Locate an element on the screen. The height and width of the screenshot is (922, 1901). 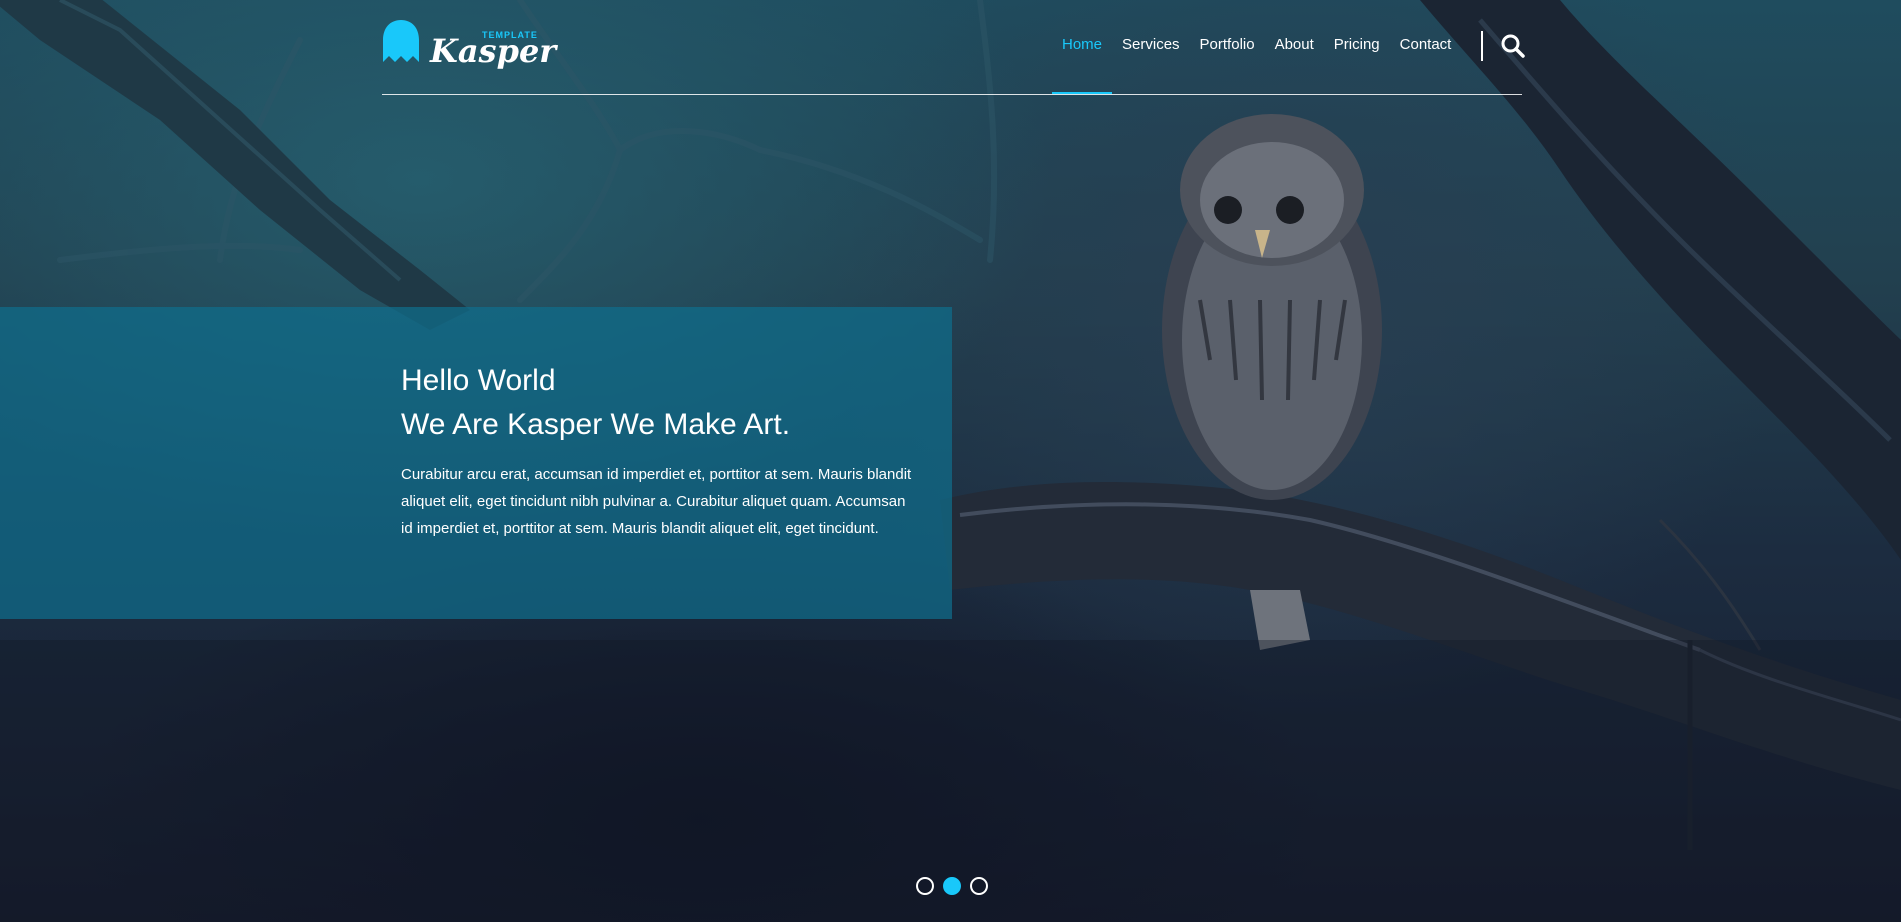
search-icon is located at coordinates (1513, 46).